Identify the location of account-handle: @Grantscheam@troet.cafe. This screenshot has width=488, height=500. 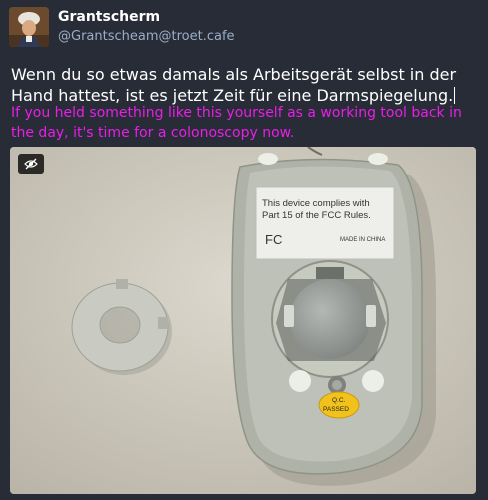
(146, 36).